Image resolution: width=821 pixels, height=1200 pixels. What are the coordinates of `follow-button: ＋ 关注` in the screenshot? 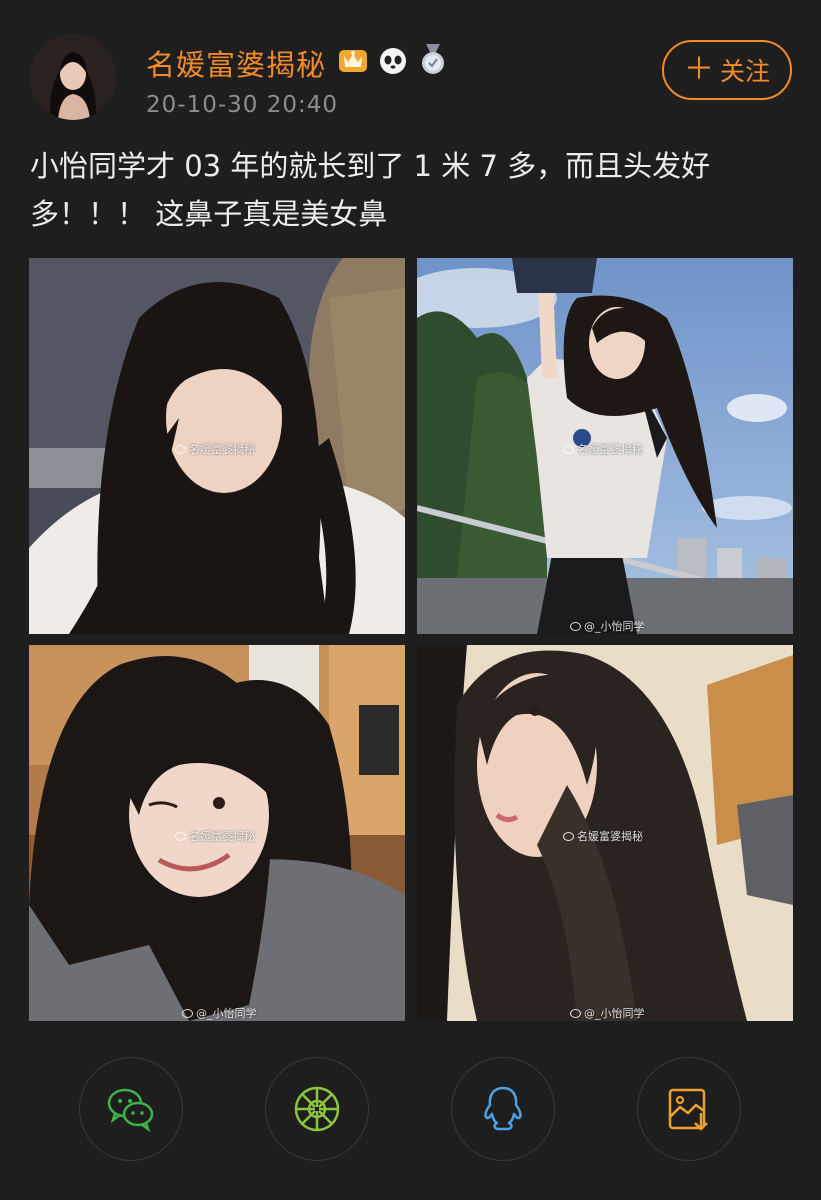 It's located at (727, 70).